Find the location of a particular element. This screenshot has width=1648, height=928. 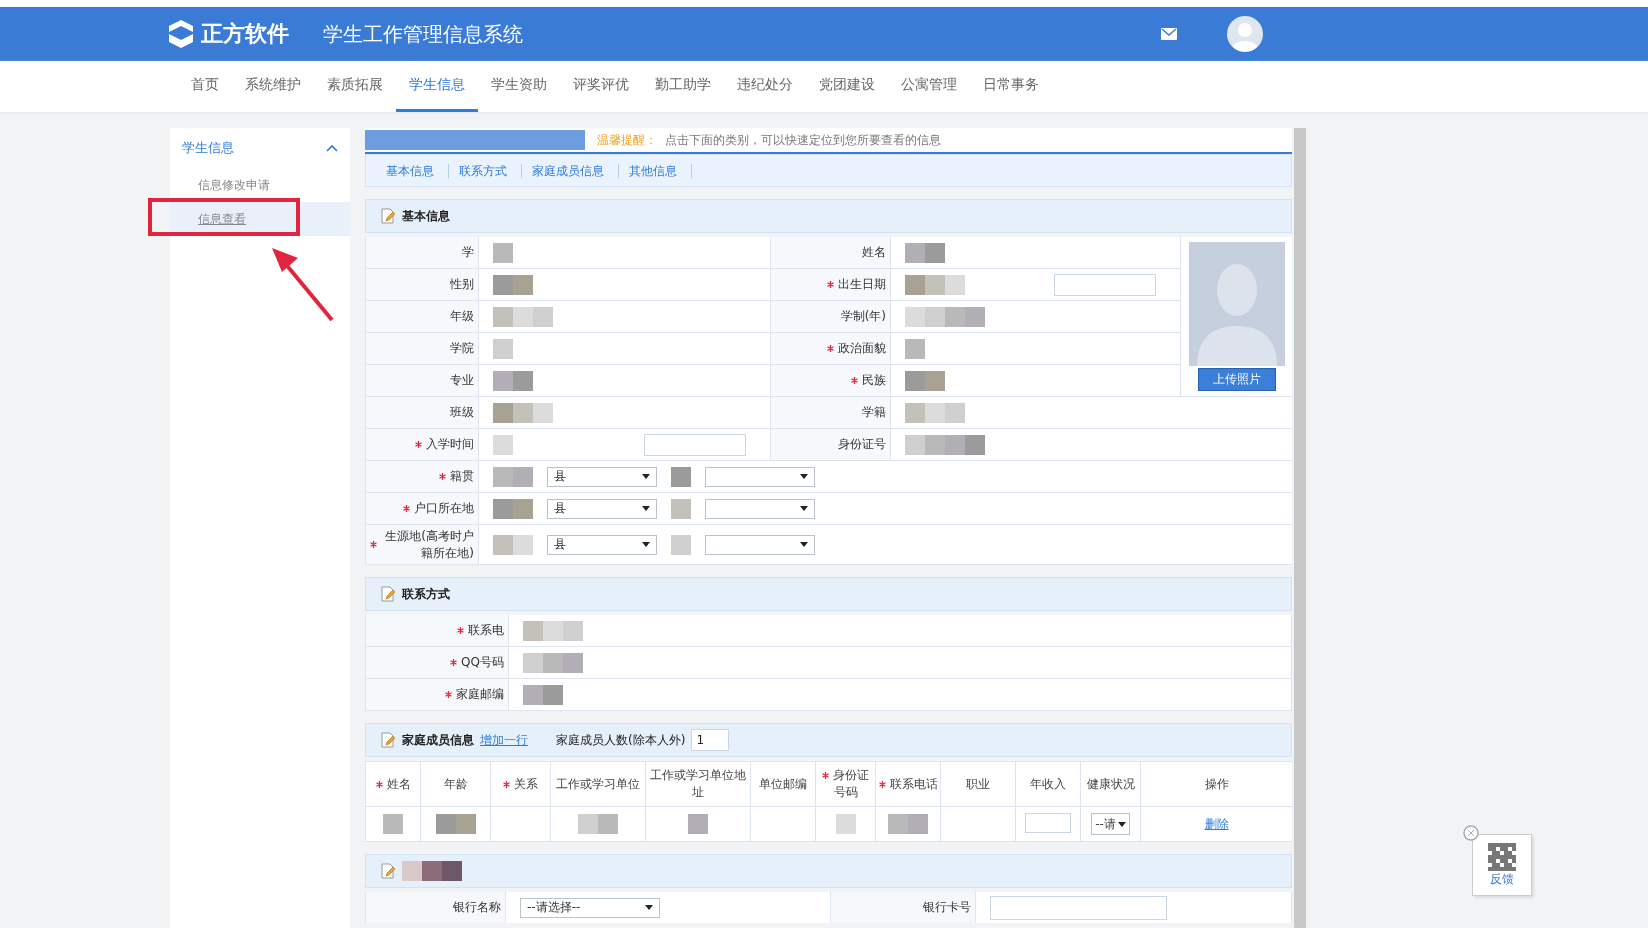

column-header: 年收入 is located at coordinates (1048, 783).